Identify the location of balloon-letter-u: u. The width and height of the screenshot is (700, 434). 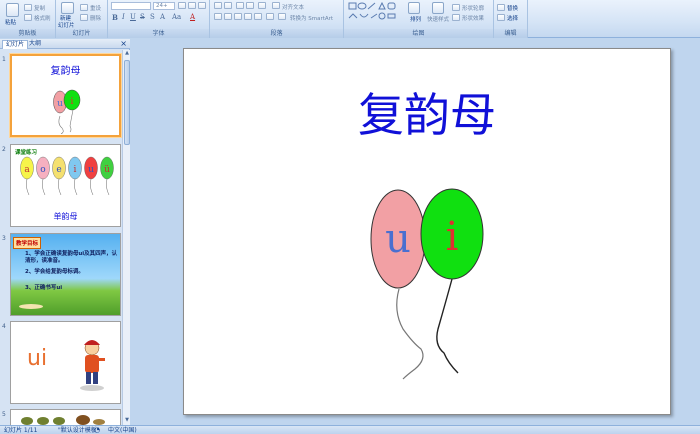
(398, 239).